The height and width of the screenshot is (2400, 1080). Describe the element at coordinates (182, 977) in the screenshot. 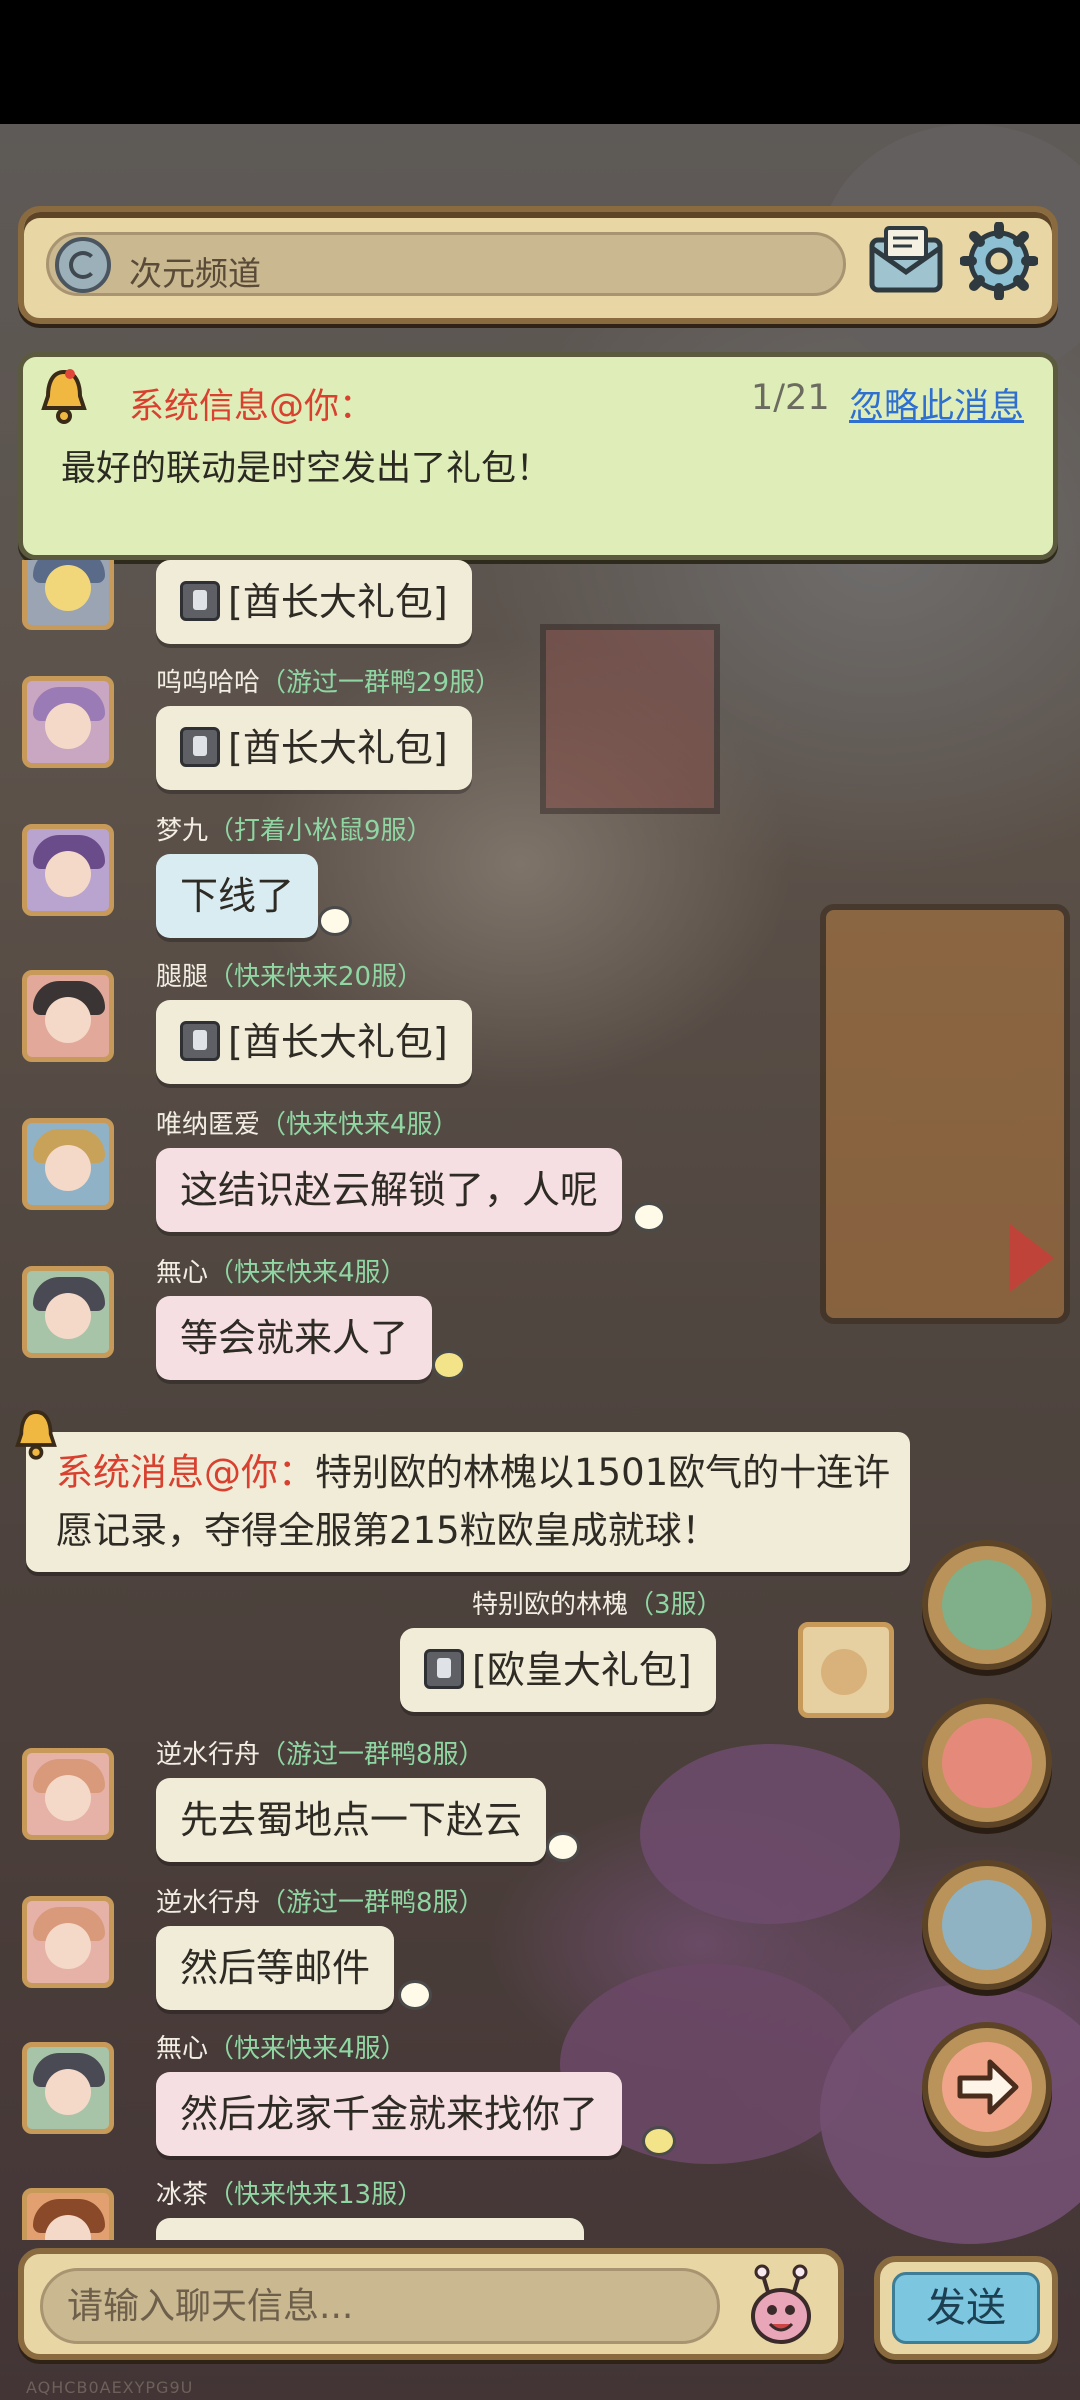

I see `sender-nickname: 腿腿` at that location.